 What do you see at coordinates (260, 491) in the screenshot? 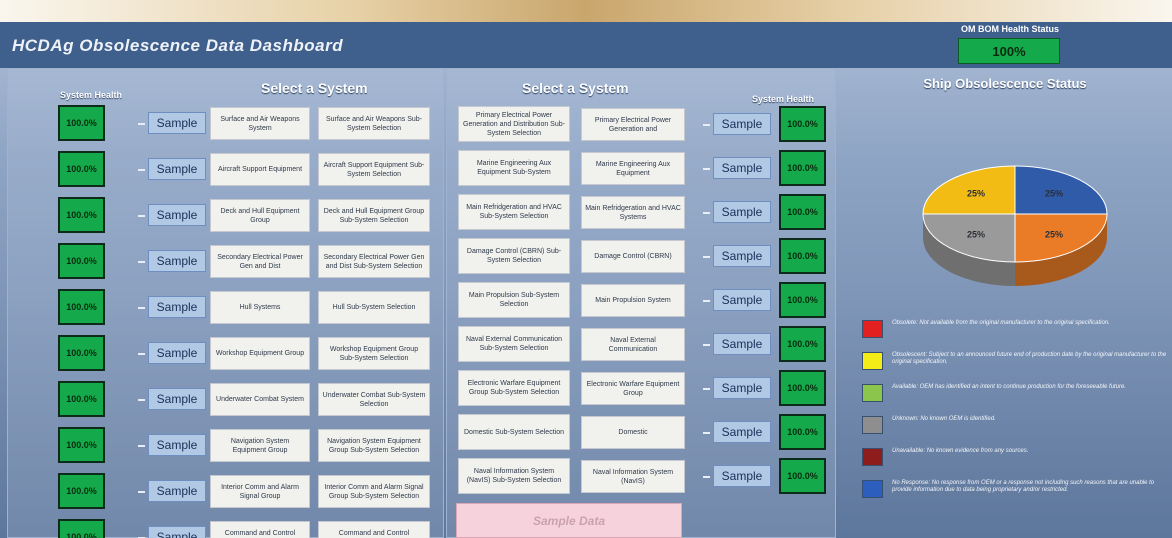
I see `system-button: Interior Comm and Alarm Signal Group` at bounding box center [260, 491].